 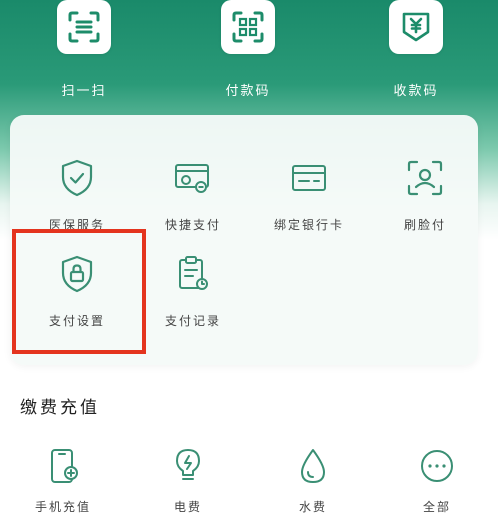 I want to click on water-bill-label: 水费, so click(x=312, y=507).